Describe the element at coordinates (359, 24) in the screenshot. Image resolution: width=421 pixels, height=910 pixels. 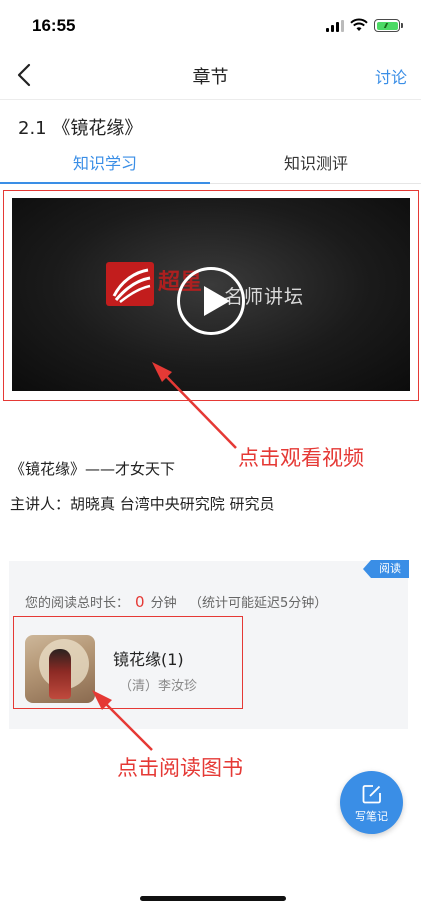
I see `wifi-icon` at that location.